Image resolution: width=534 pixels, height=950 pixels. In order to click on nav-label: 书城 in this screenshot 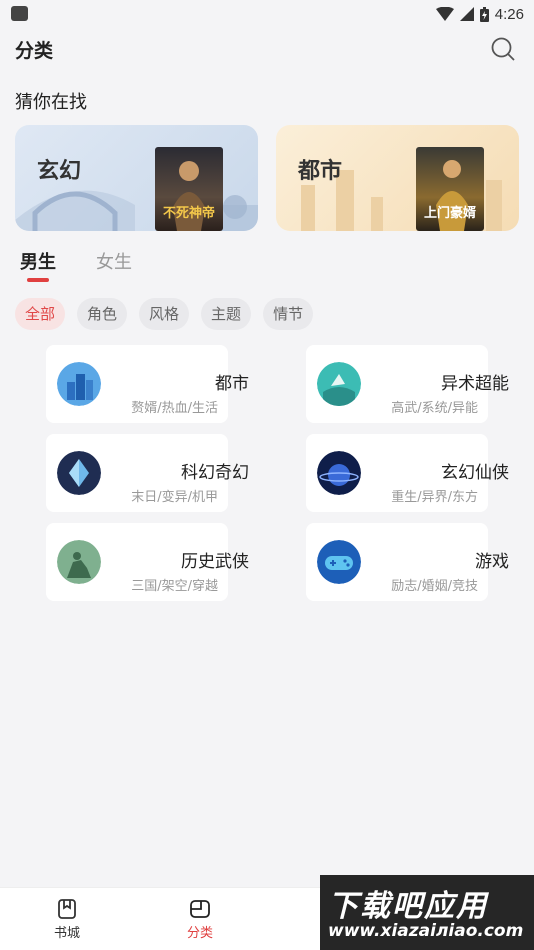, I will do `click(66, 933)`.